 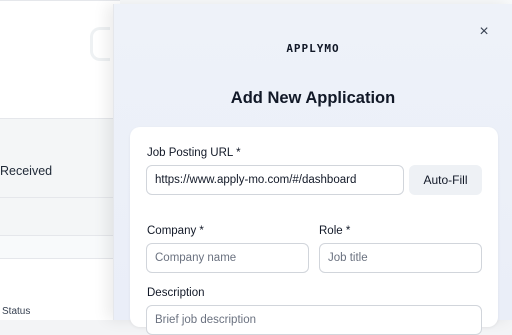 I want to click on background-card-top, so click(x=60, y=59).